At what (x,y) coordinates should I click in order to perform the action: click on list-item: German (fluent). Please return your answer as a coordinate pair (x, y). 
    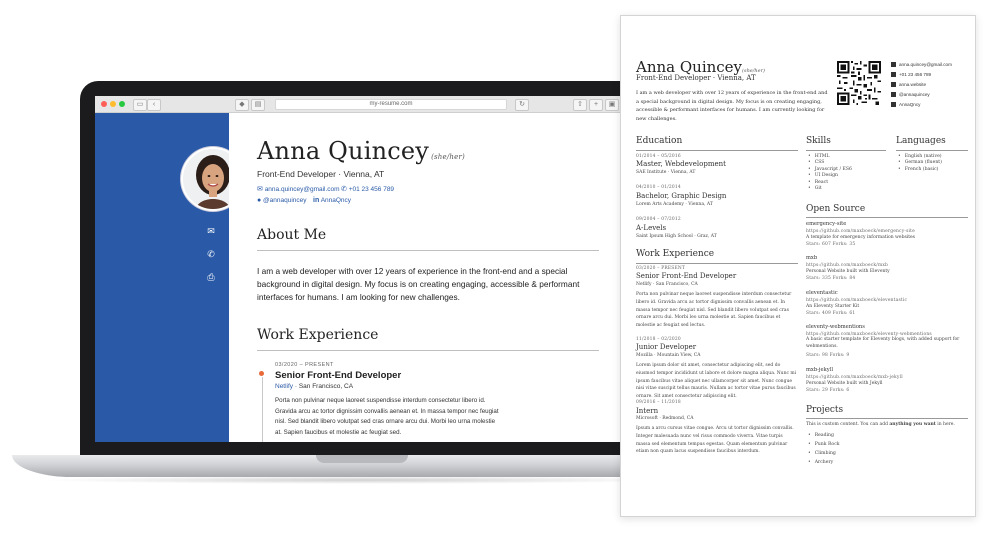
    Looking at the image, I should click on (920, 163).